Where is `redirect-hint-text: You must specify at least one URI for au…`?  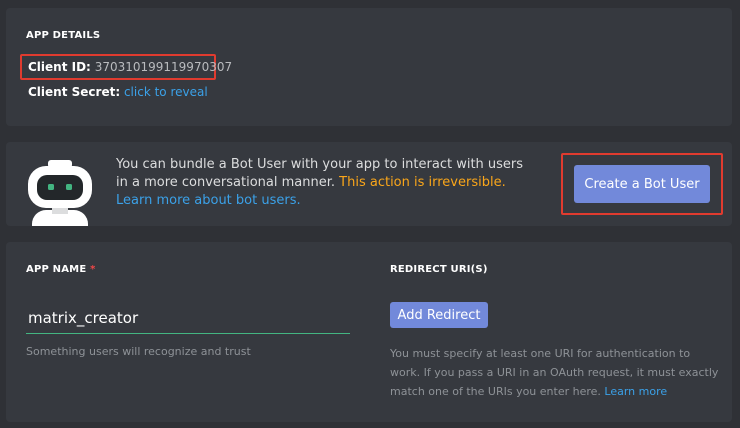
redirect-hint-text: You must specify at least one URI for au… is located at coordinates (554, 372).